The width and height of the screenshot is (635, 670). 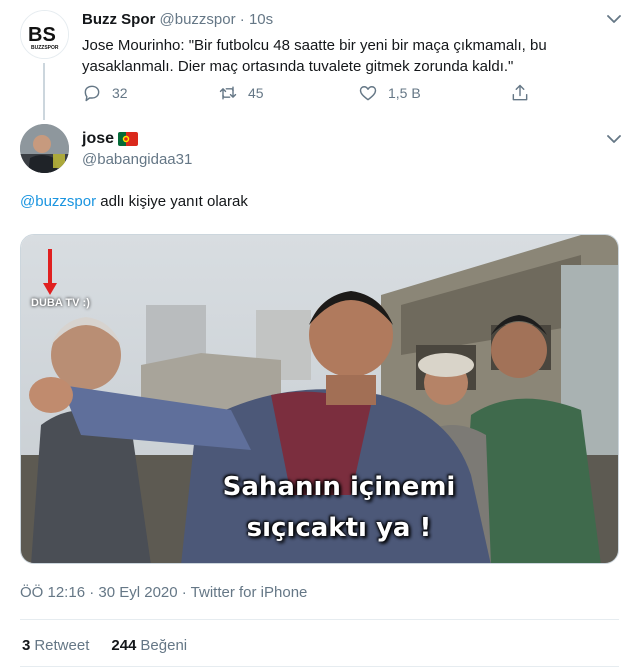 I want to click on replying-to-label: adlı kişiye yanıt olarak, so click(x=172, y=201).